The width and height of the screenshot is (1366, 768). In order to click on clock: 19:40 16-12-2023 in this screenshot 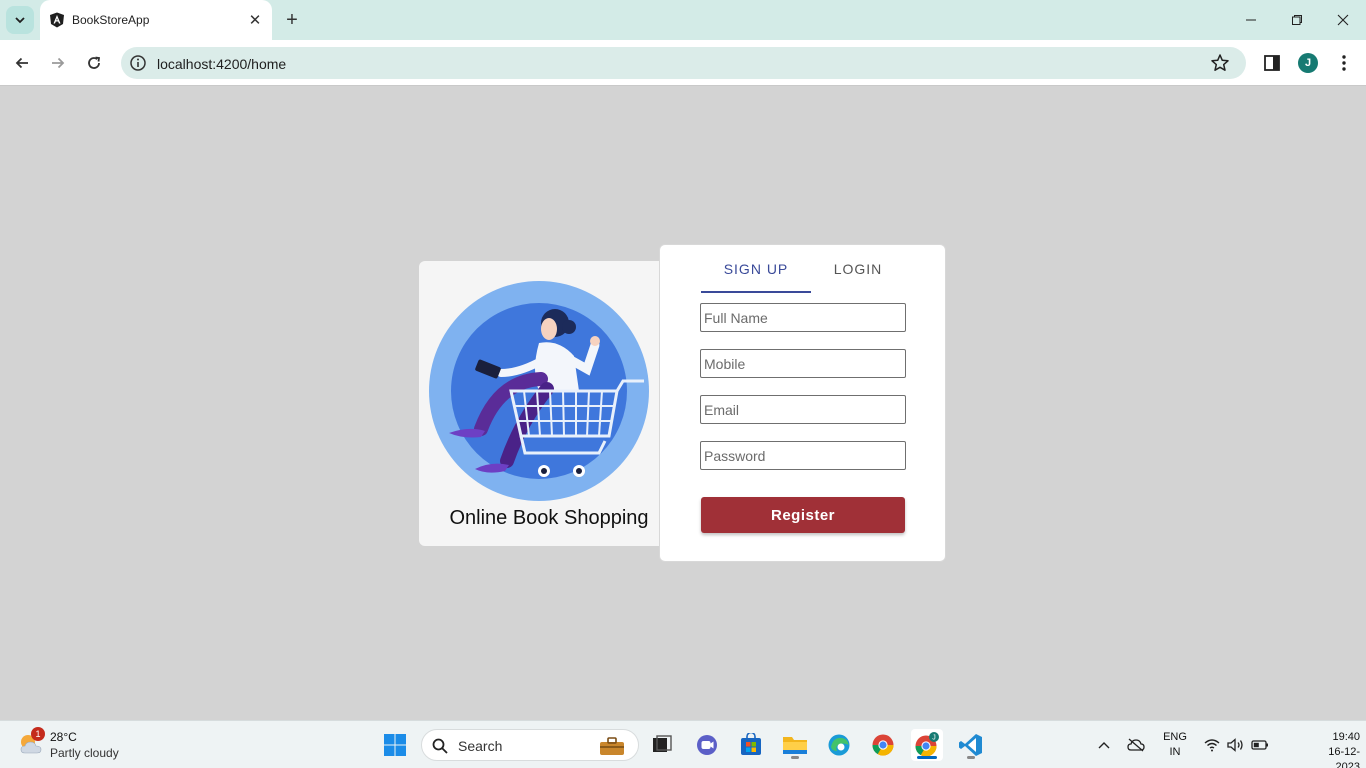, I will do `click(1332, 749)`.